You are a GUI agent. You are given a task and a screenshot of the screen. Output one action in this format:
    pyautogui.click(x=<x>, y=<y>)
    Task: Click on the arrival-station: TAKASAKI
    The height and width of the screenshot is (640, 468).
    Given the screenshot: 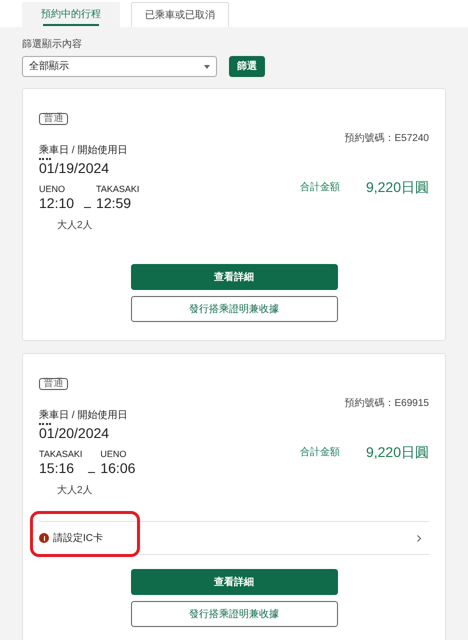 What is the action you would take?
    pyautogui.click(x=118, y=189)
    